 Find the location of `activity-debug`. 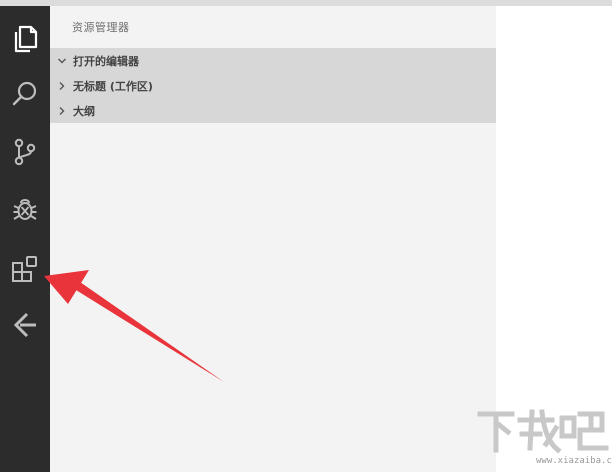

activity-debug is located at coordinates (25, 209).